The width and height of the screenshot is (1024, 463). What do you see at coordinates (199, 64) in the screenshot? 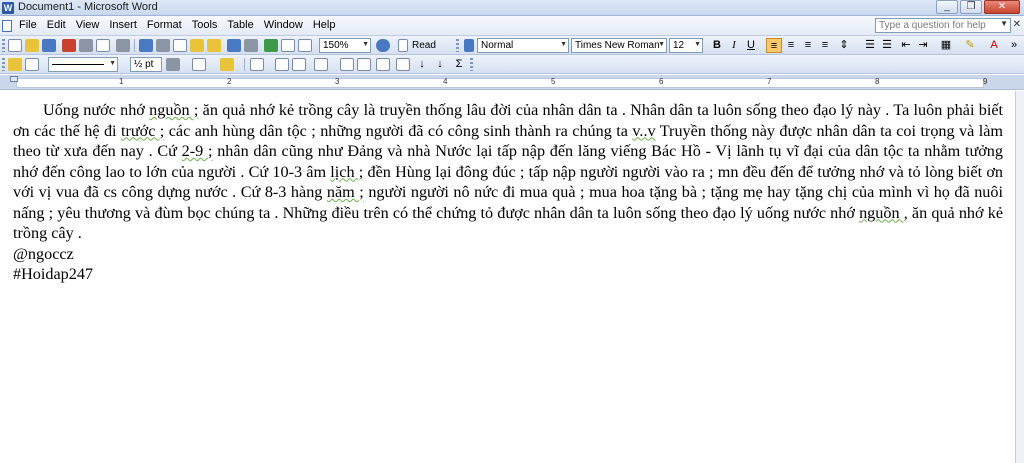
I see `outside-border-icon` at bounding box center [199, 64].